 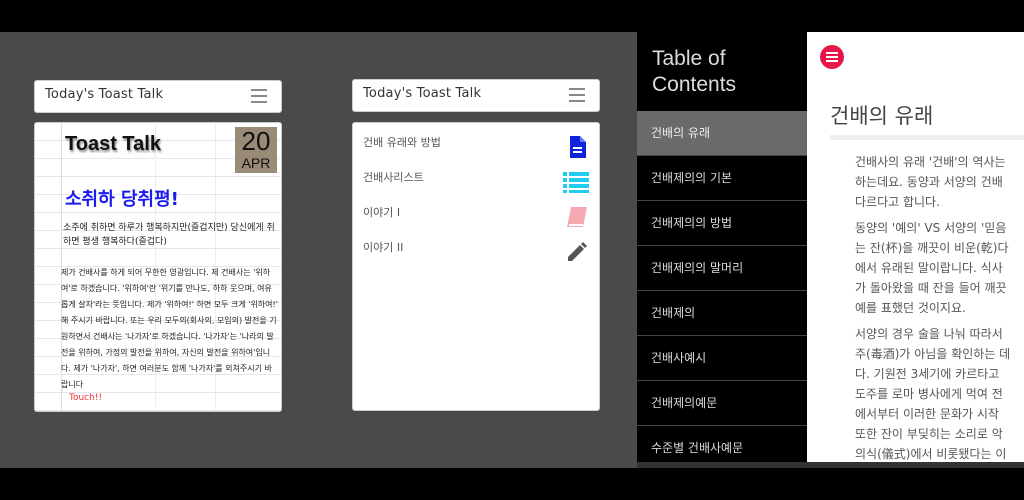 What do you see at coordinates (910, 308) in the screenshot?
I see `paragraph-line: 예를 표했던 것이지요.` at bounding box center [910, 308].